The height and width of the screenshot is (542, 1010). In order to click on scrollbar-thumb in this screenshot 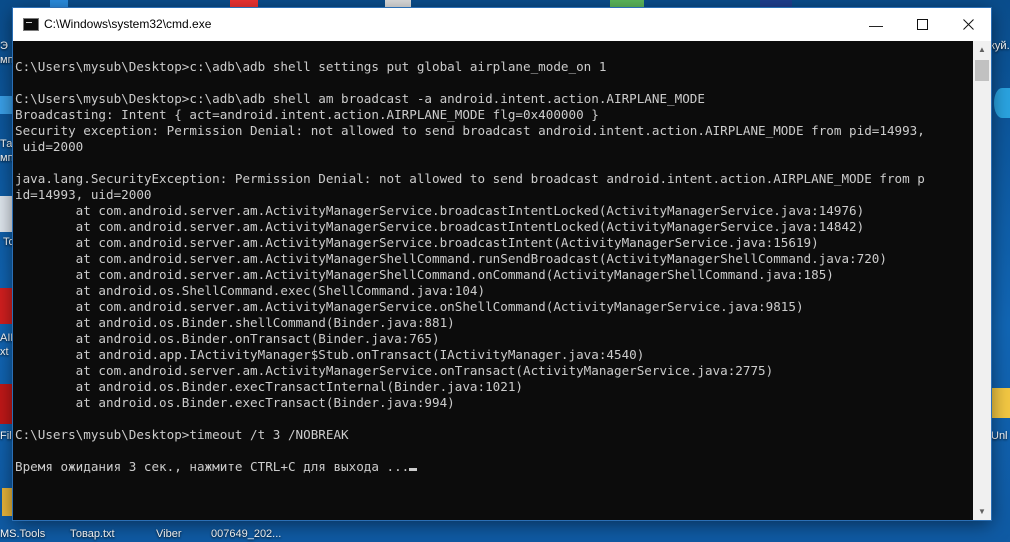, I will do `click(982, 70)`.